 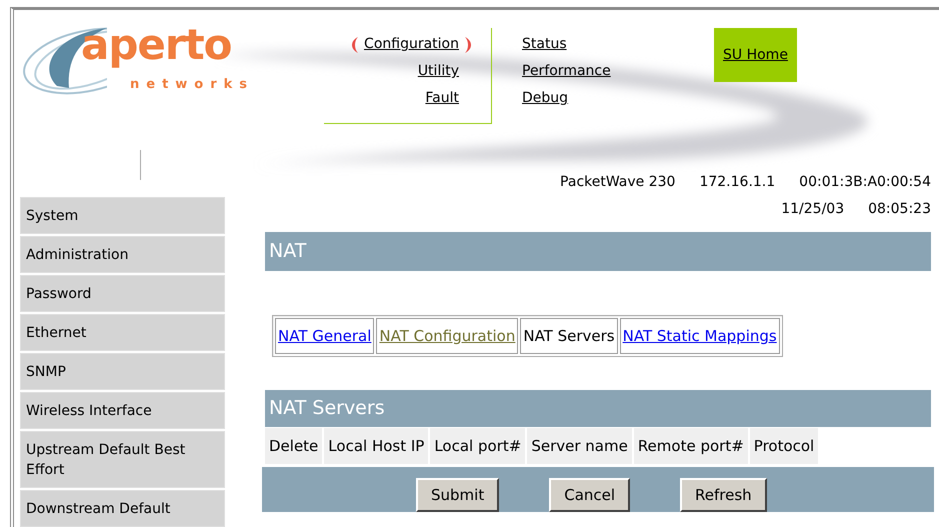 What do you see at coordinates (579, 446) in the screenshot?
I see `column-header: Server name` at bounding box center [579, 446].